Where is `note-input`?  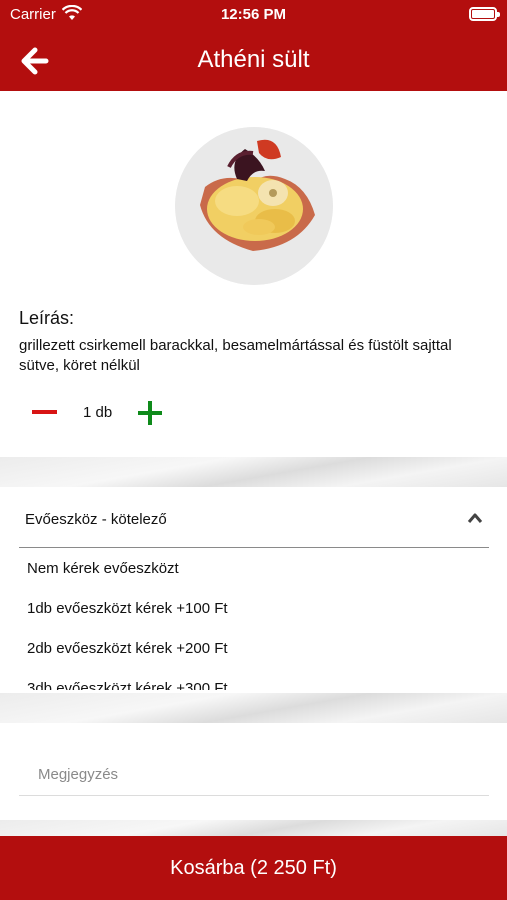 note-input is located at coordinates (254, 774).